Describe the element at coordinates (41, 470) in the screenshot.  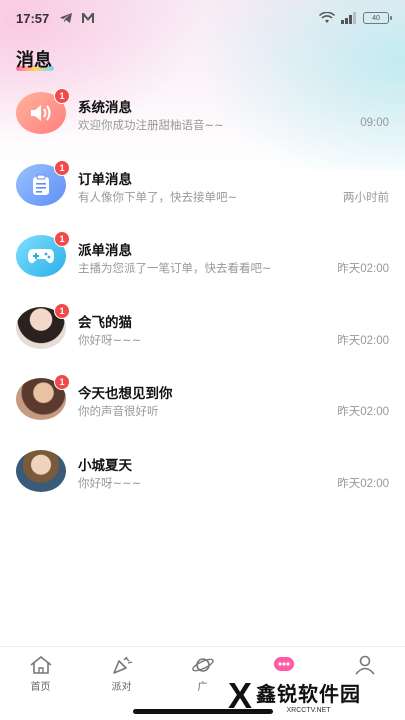
I see `user-avatar` at that location.